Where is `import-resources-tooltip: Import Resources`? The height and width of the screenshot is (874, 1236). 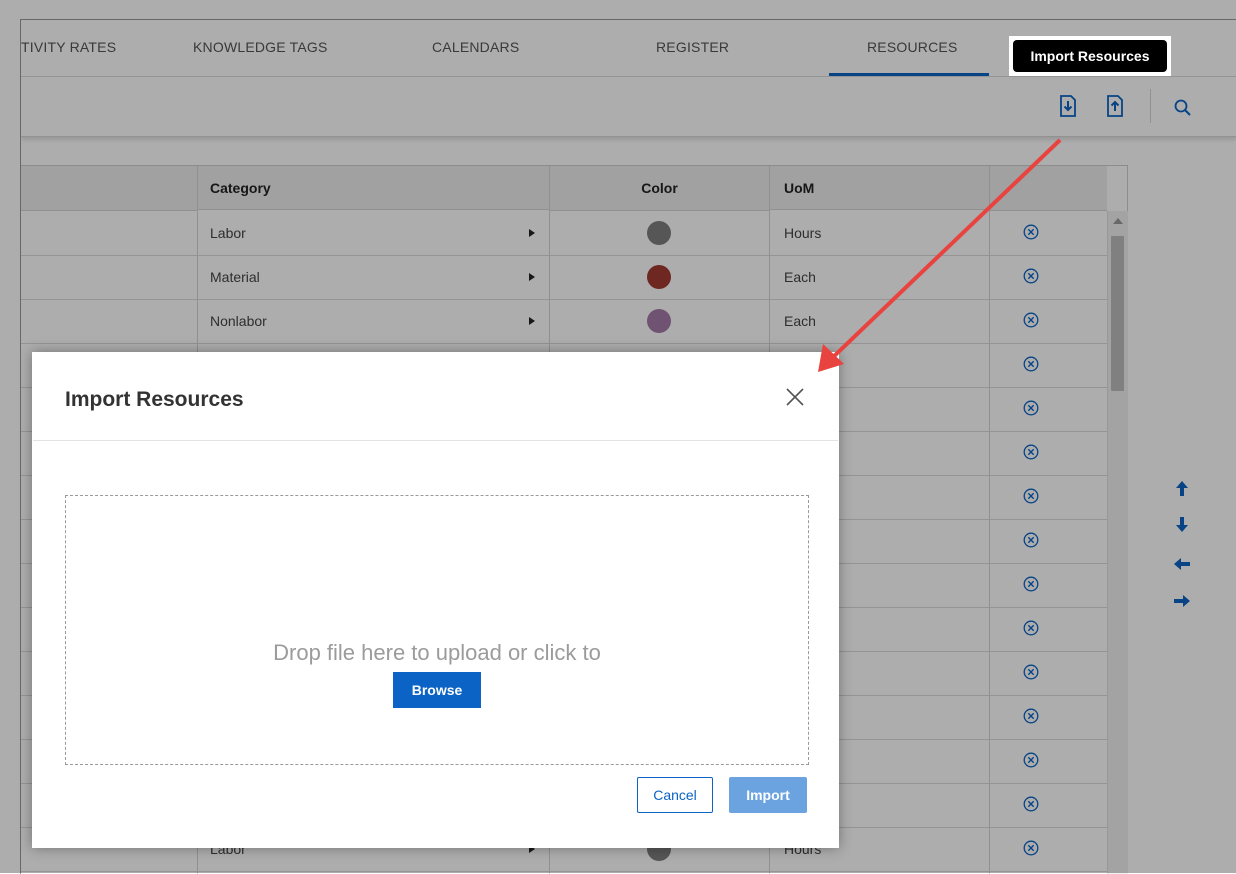 import-resources-tooltip: Import Resources is located at coordinates (1090, 56).